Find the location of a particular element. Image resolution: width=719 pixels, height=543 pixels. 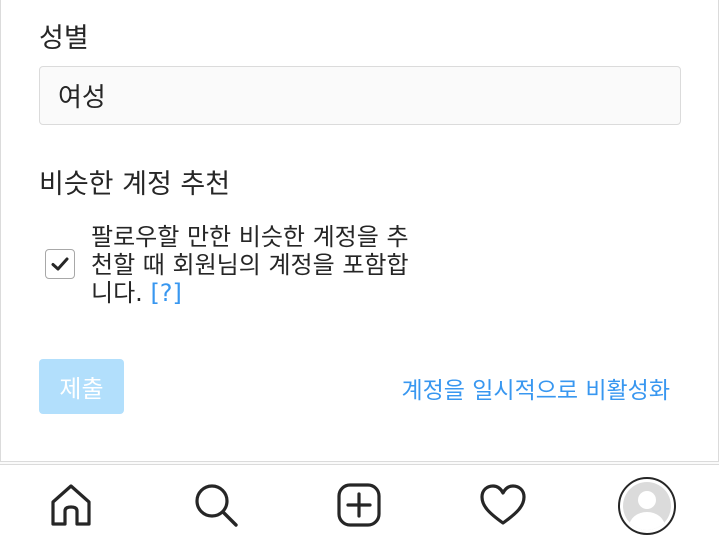

submit-button: 제출 is located at coordinates (81, 386).